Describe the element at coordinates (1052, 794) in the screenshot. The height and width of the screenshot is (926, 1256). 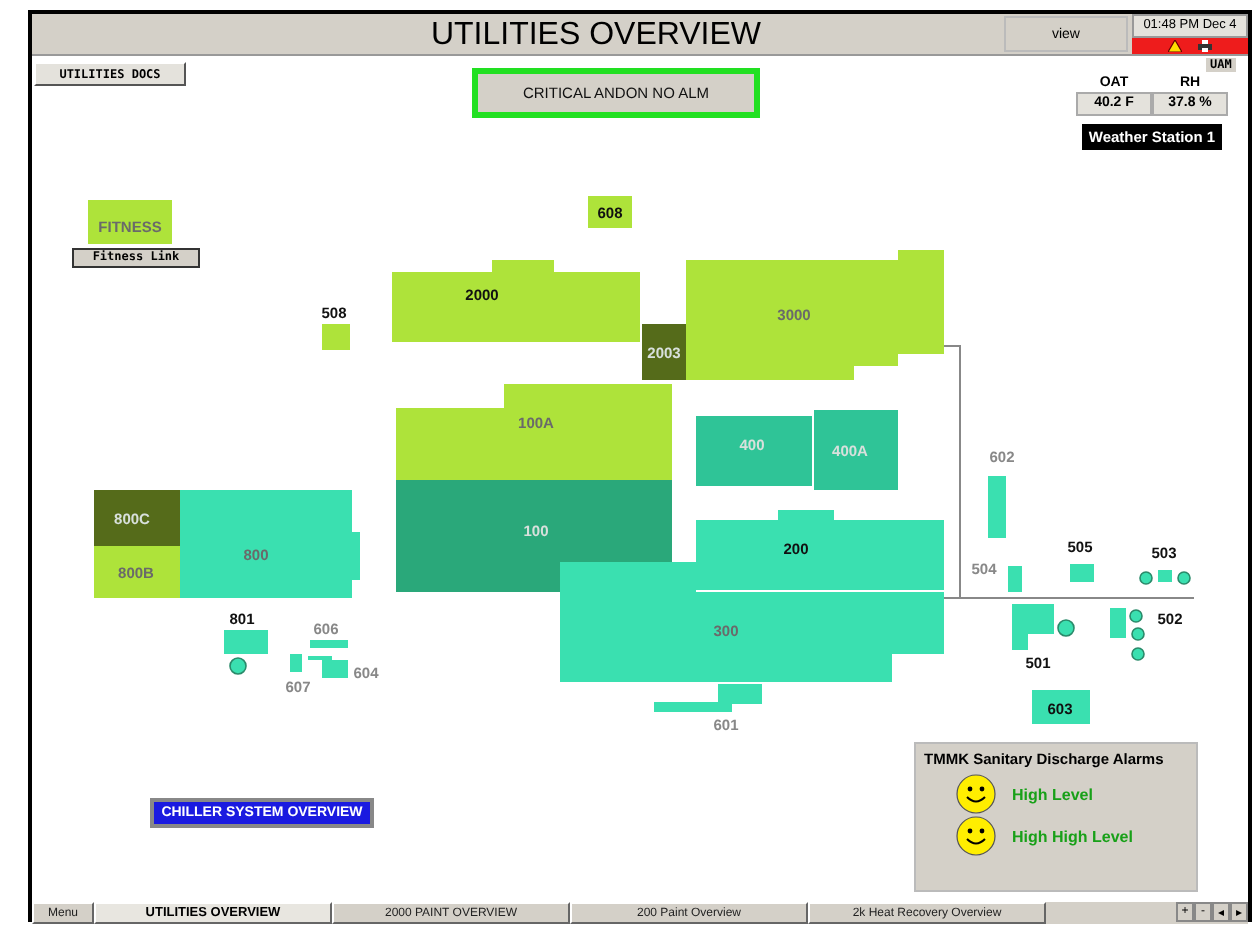
I see `alarm-label: High Level` at that location.